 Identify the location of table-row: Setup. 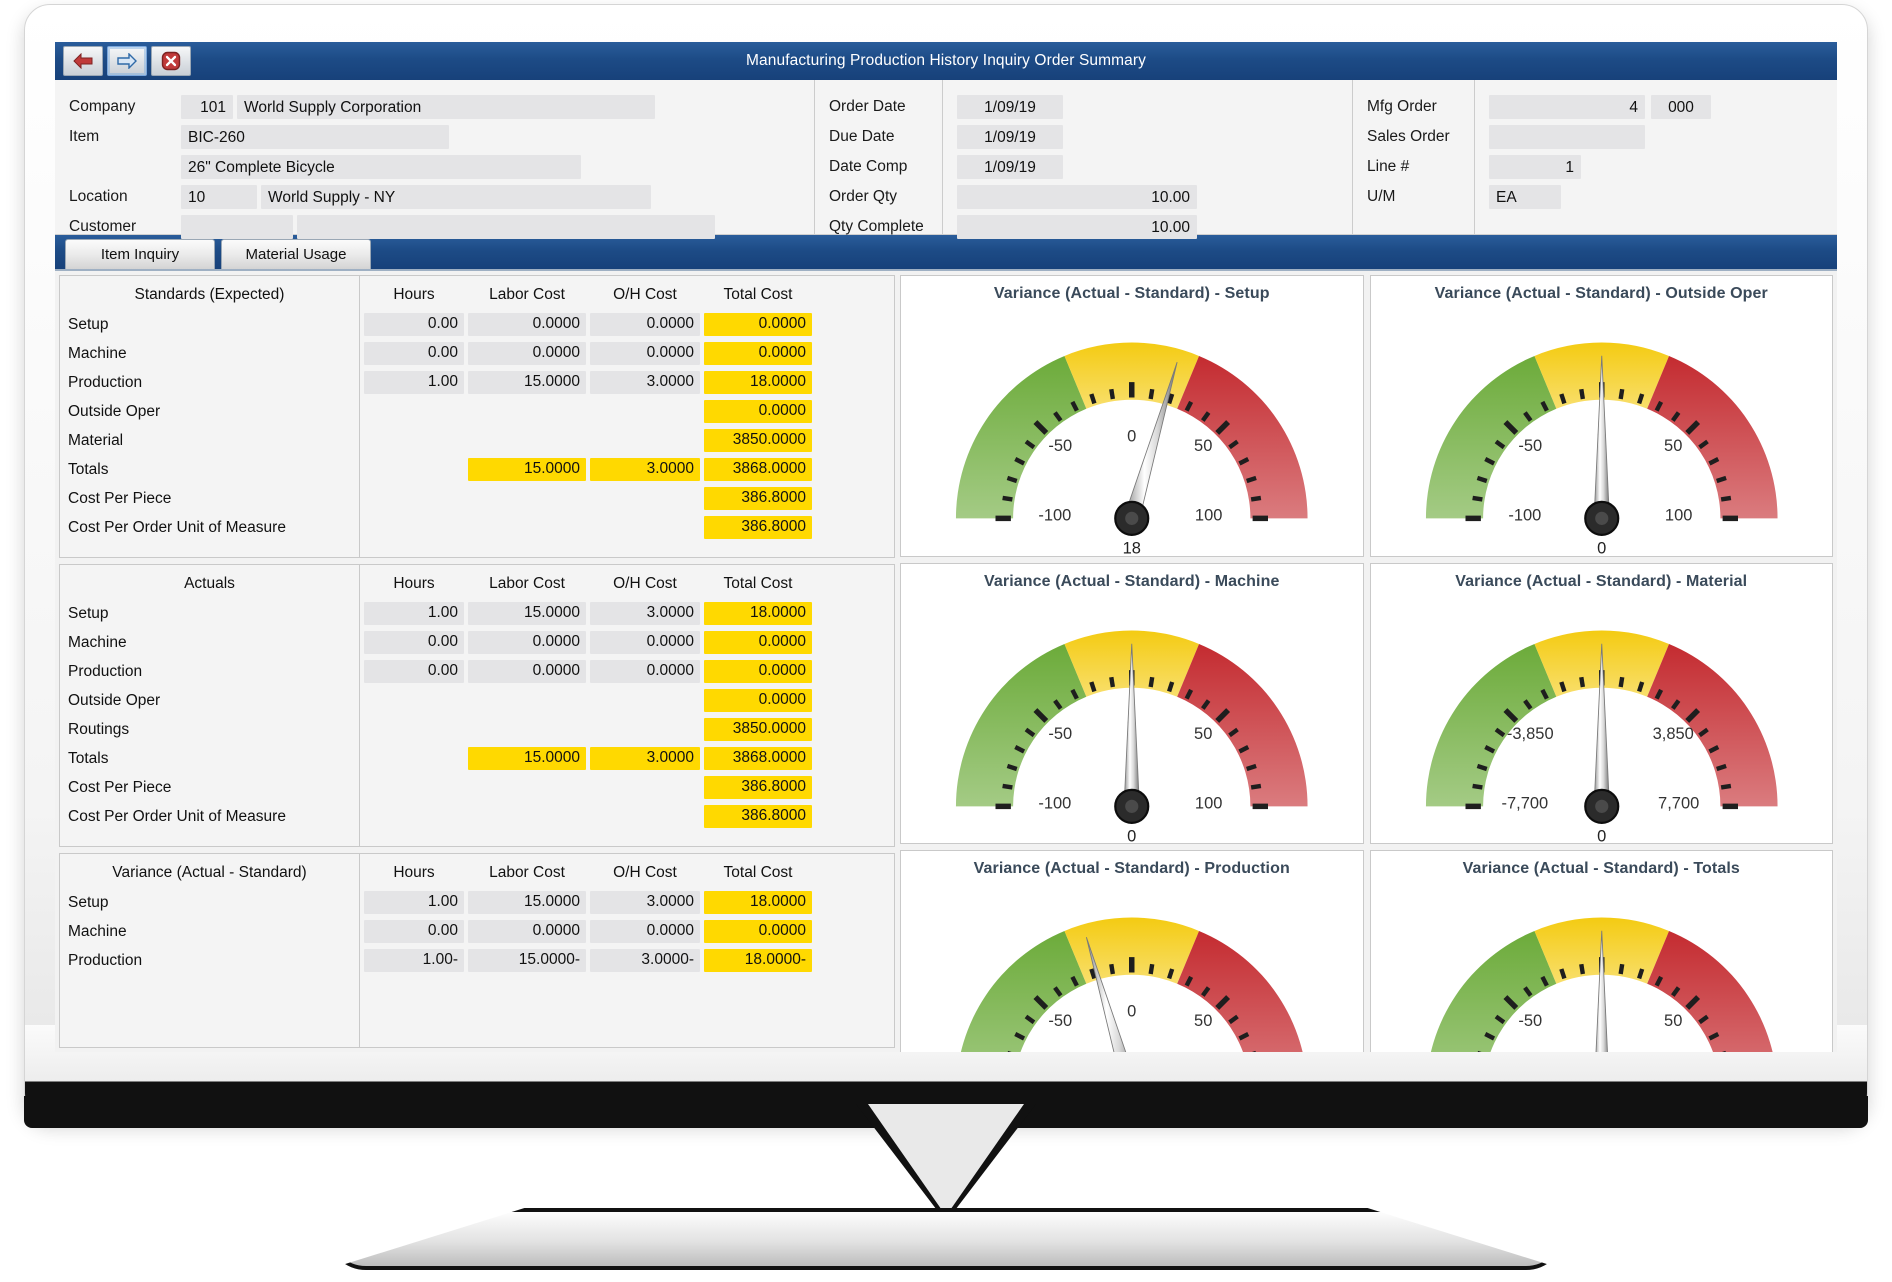
(88, 902).